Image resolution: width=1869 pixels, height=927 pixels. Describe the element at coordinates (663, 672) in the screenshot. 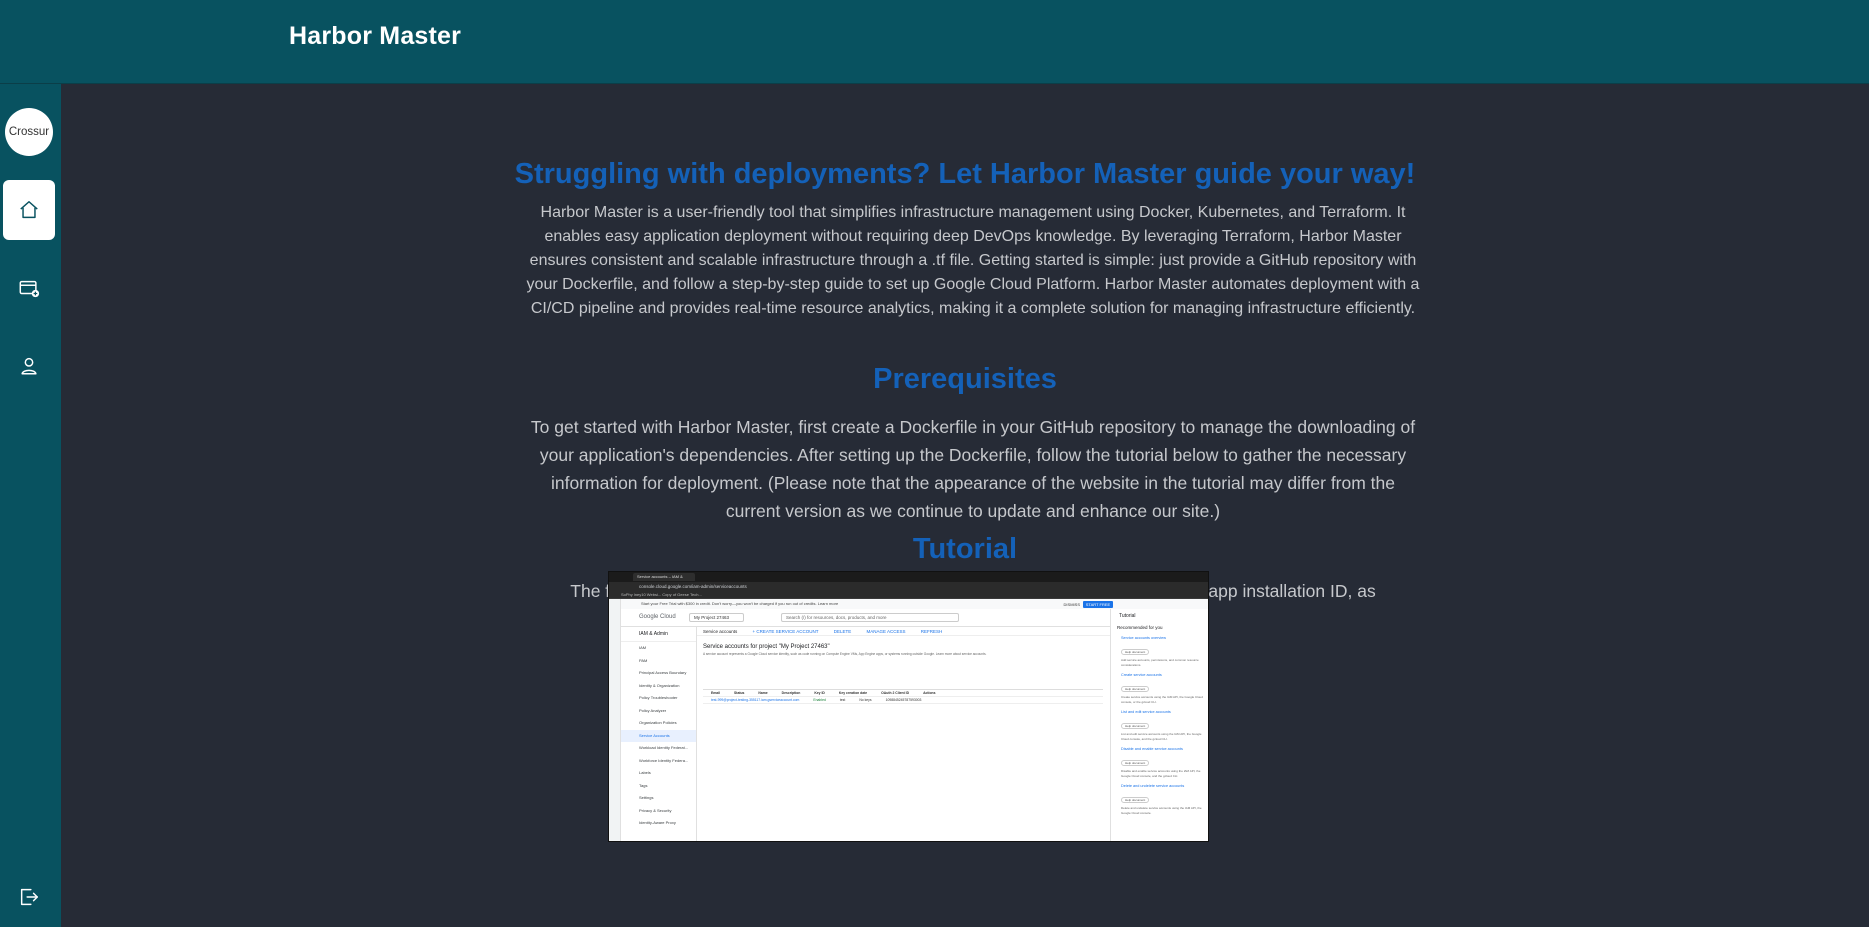

I see `ts-nav-item: Principal Access Boundary` at that location.